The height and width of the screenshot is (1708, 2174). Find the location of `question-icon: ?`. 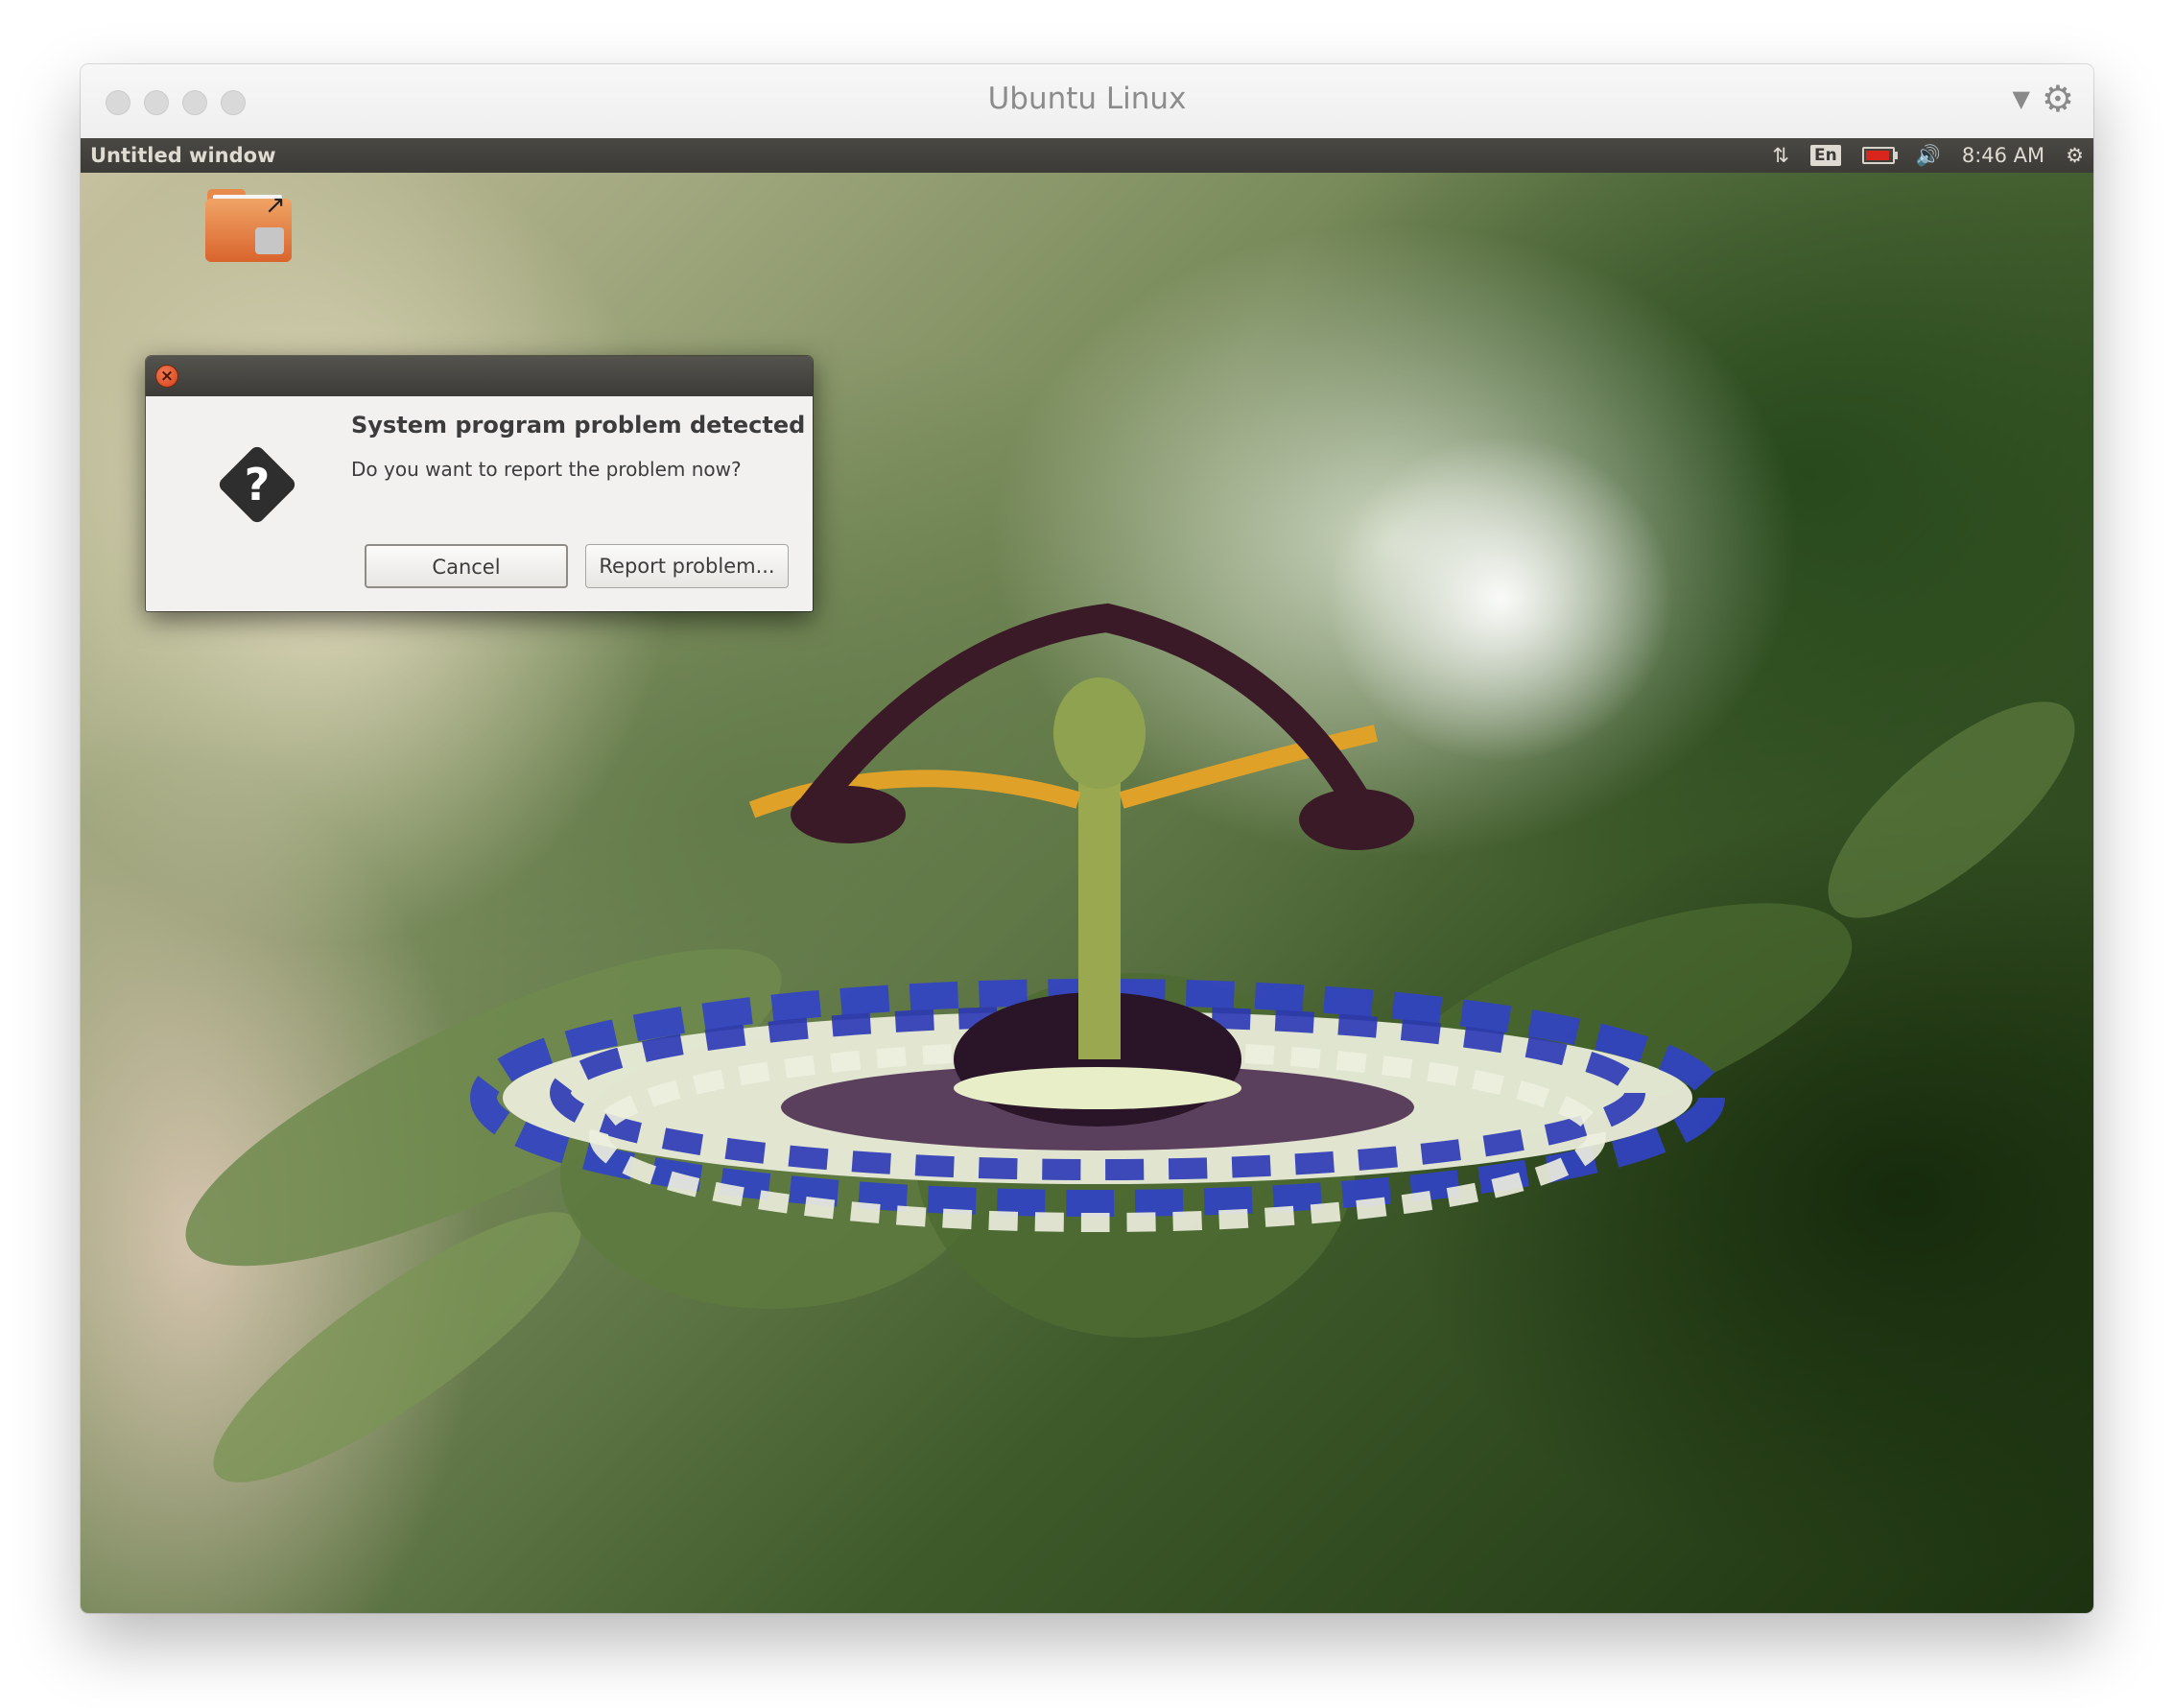

question-icon: ? is located at coordinates (257, 484).